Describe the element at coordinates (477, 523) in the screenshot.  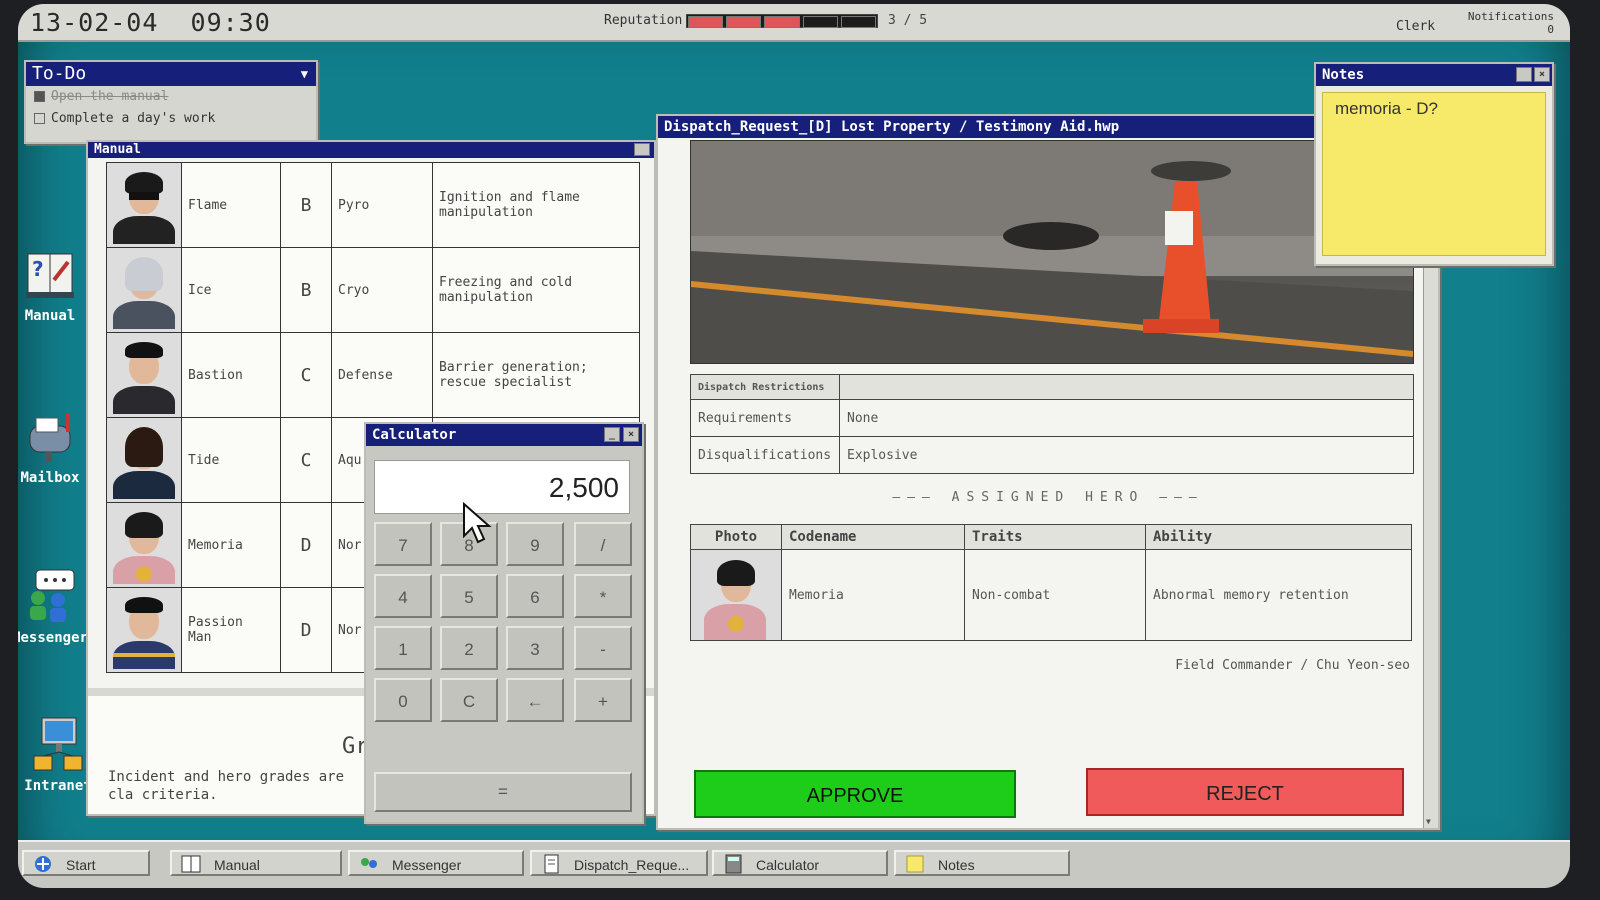
I see `mouse-cursor-icon` at that location.